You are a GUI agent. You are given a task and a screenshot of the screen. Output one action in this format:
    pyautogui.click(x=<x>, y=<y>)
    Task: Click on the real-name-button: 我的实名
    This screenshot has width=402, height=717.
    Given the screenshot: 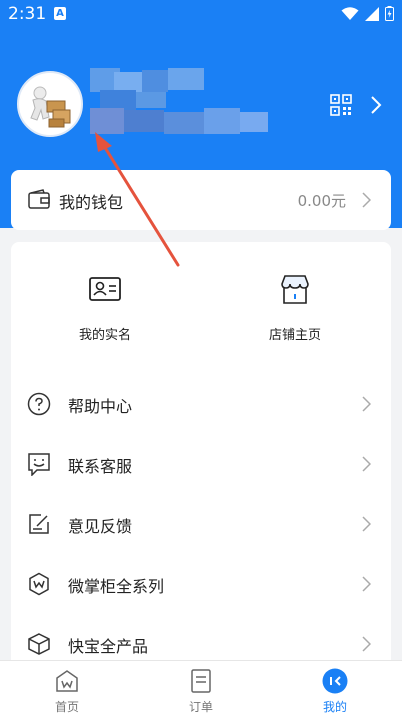 What is the action you would take?
    pyautogui.click(x=105, y=307)
    